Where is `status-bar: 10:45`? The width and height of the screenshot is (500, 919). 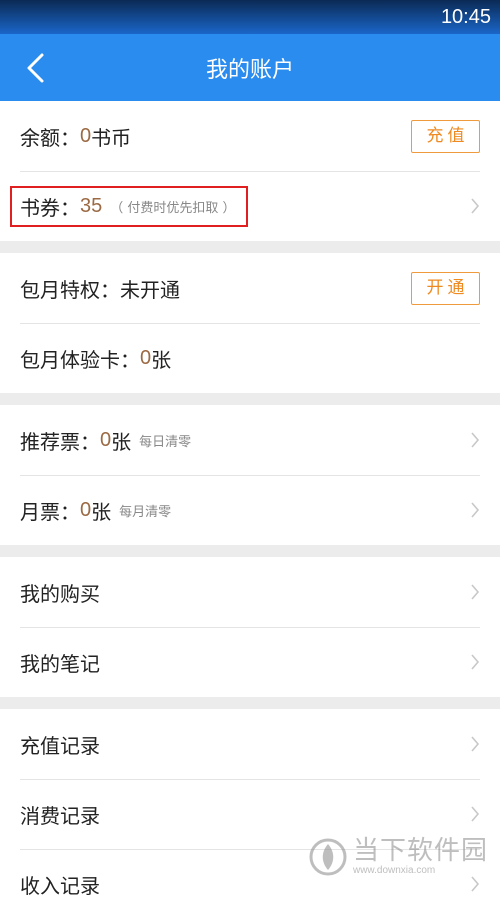
status-bar: 10:45 is located at coordinates (250, 17).